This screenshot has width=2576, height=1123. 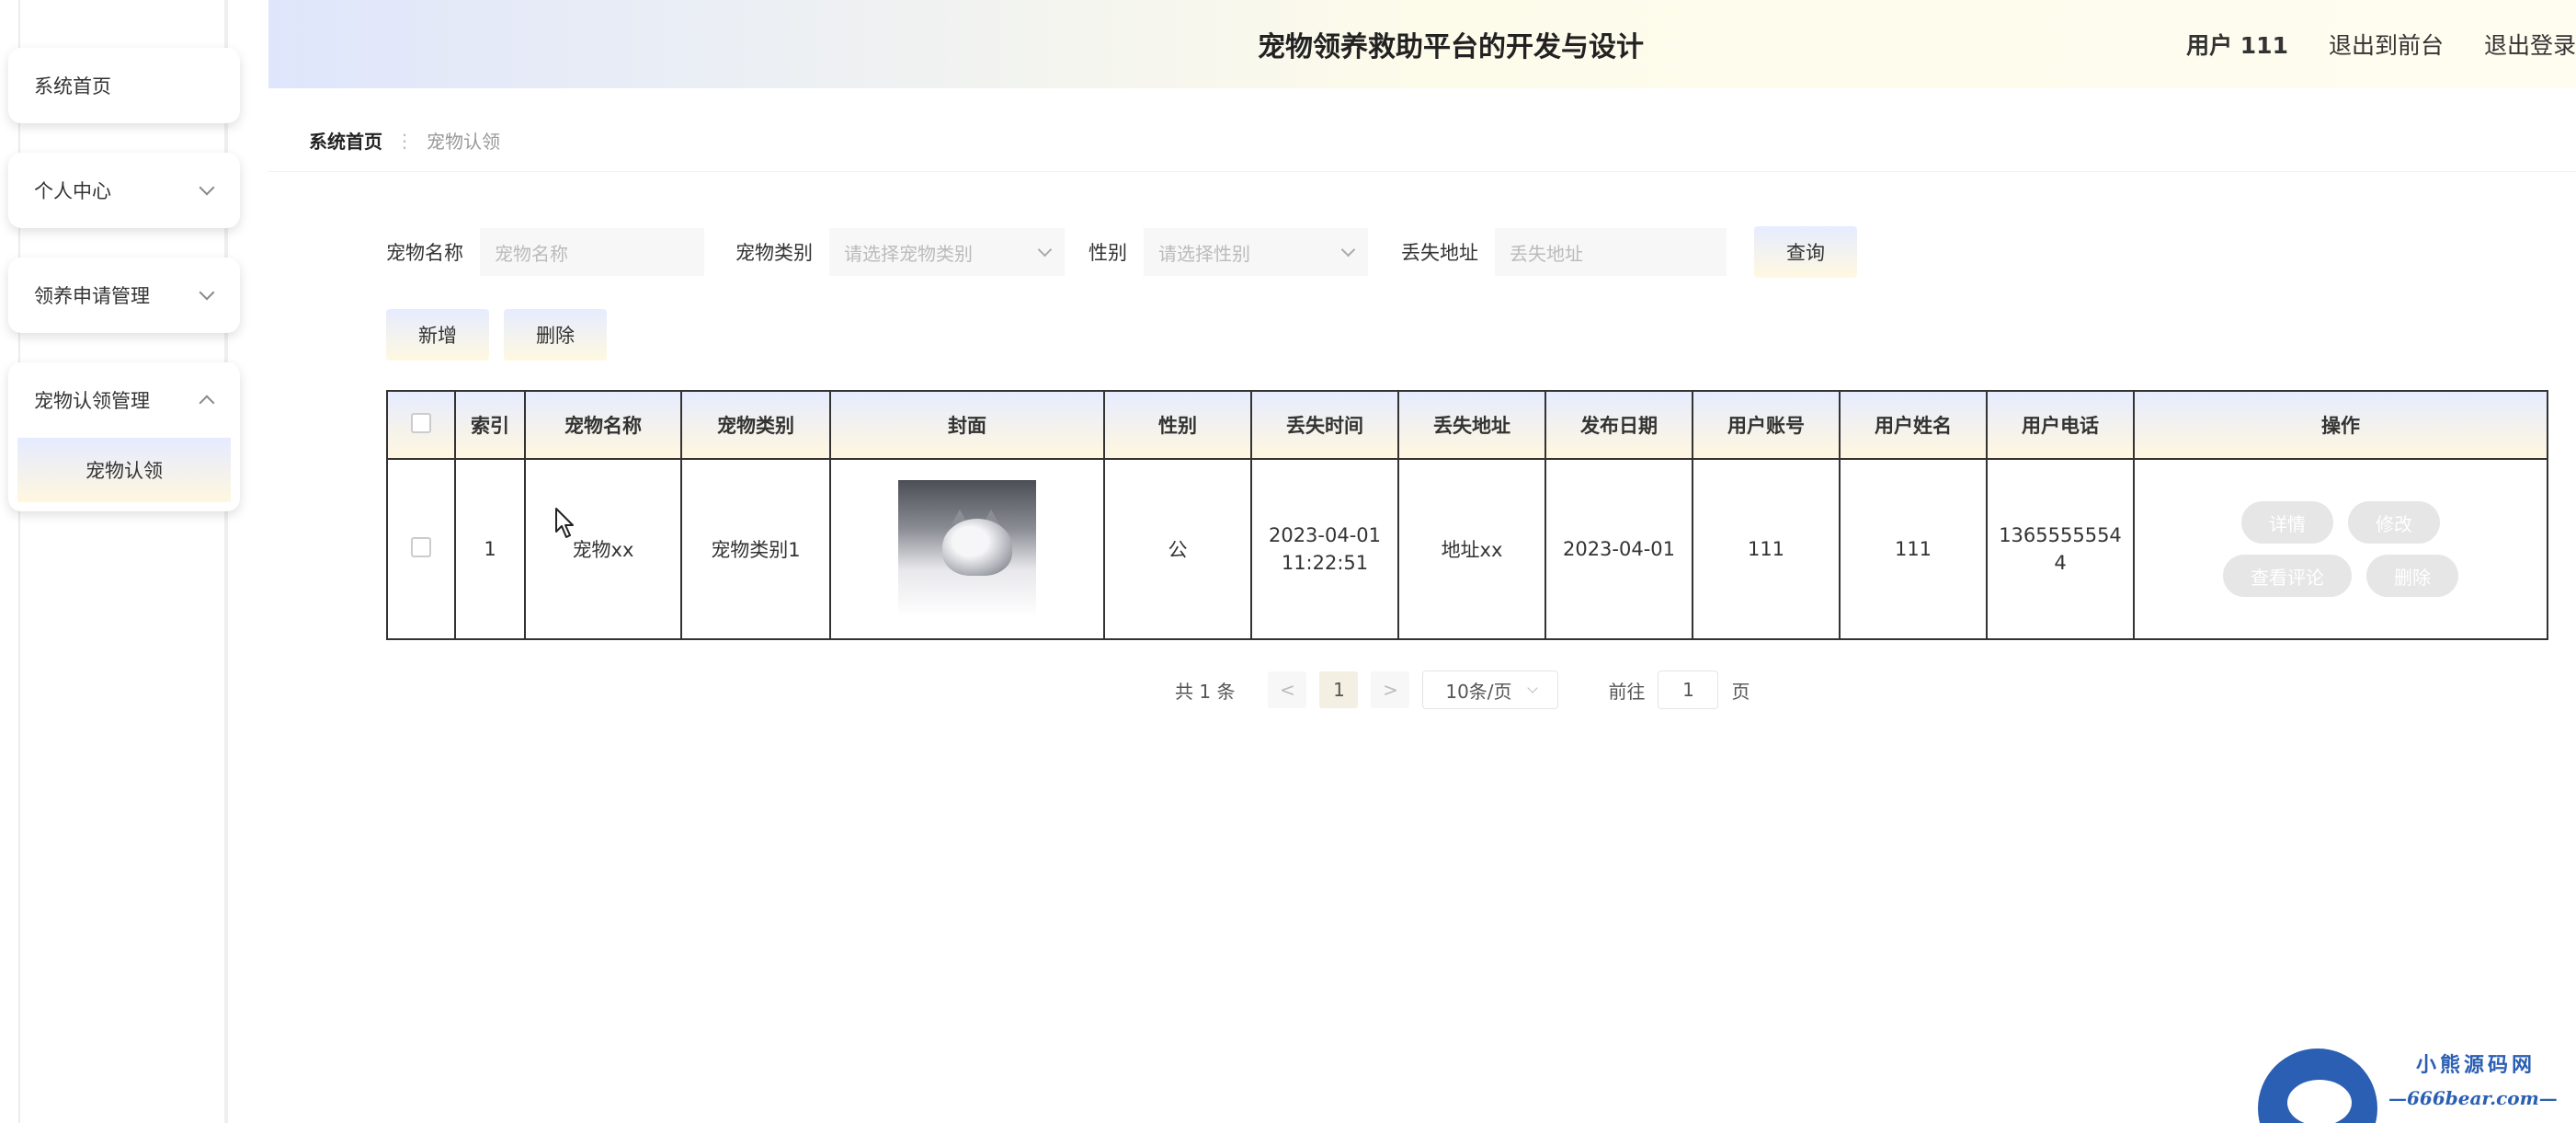 What do you see at coordinates (2287, 522) in the screenshot?
I see `detail-button: 详情` at bounding box center [2287, 522].